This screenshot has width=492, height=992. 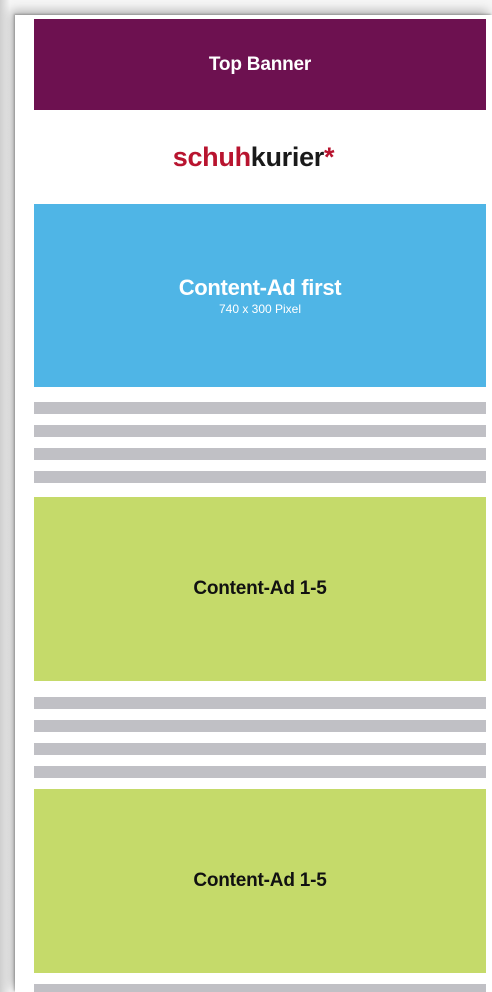 I want to click on logo-part-schuh: schuh, so click(x=211, y=157).